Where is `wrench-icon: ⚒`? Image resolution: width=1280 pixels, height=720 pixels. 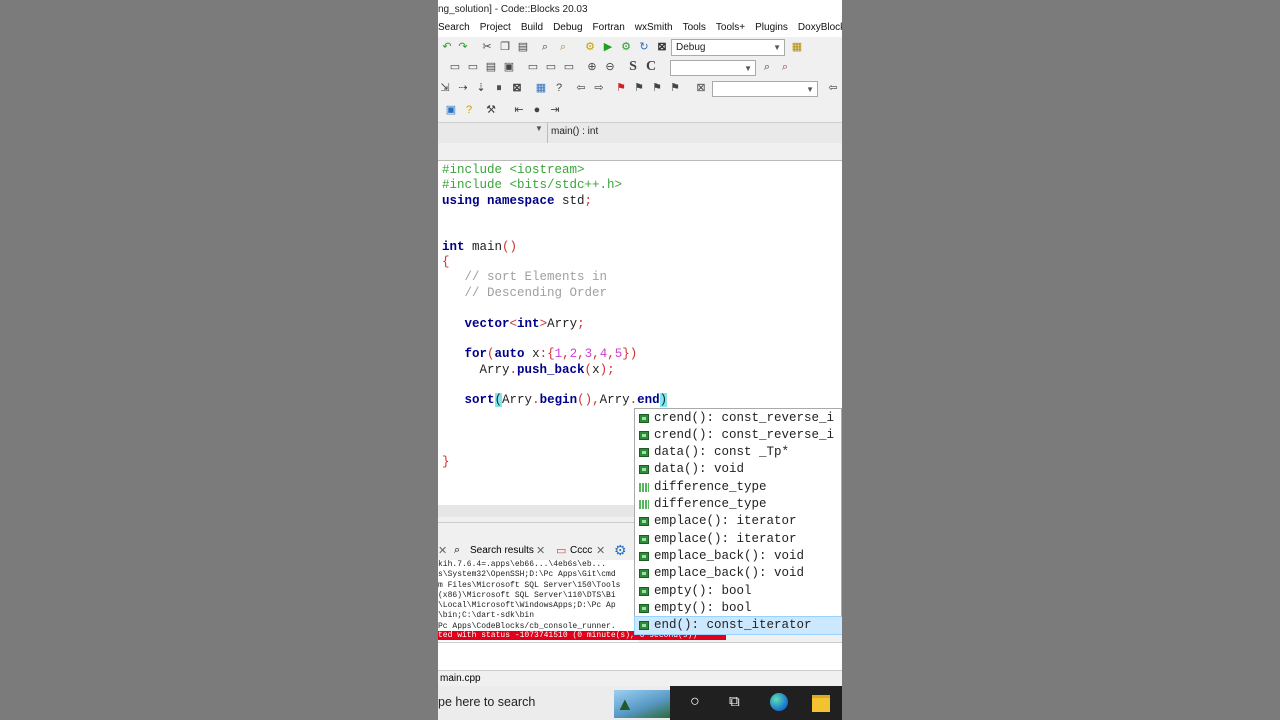
wrench-icon: ⚒ is located at coordinates (491, 110).